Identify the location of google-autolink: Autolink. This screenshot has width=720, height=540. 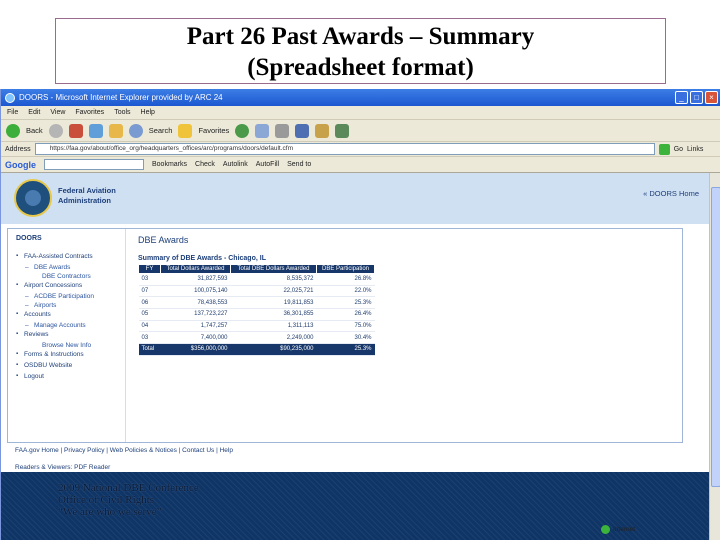
(235, 164).